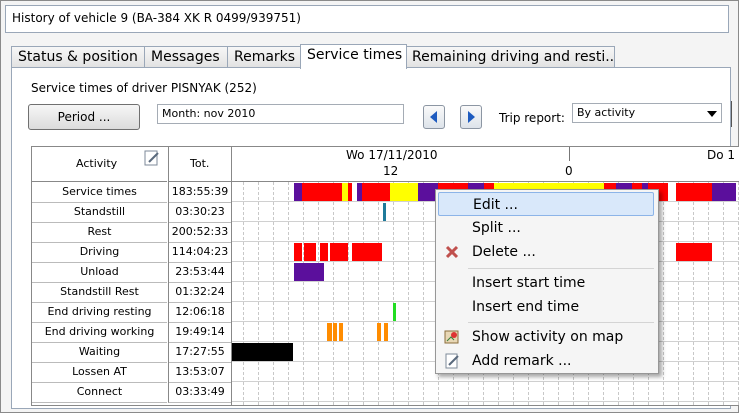 Image resolution: width=739 pixels, height=413 pixels. Describe the element at coordinates (199, 392) in the screenshot. I see `row-total: 03:33:49` at that location.